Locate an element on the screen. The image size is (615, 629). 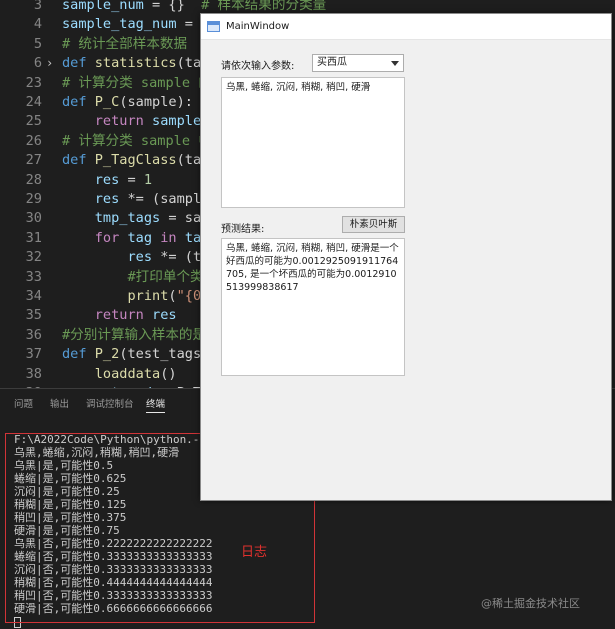
code-text: res *= (sample is located at coordinates (136, 199).